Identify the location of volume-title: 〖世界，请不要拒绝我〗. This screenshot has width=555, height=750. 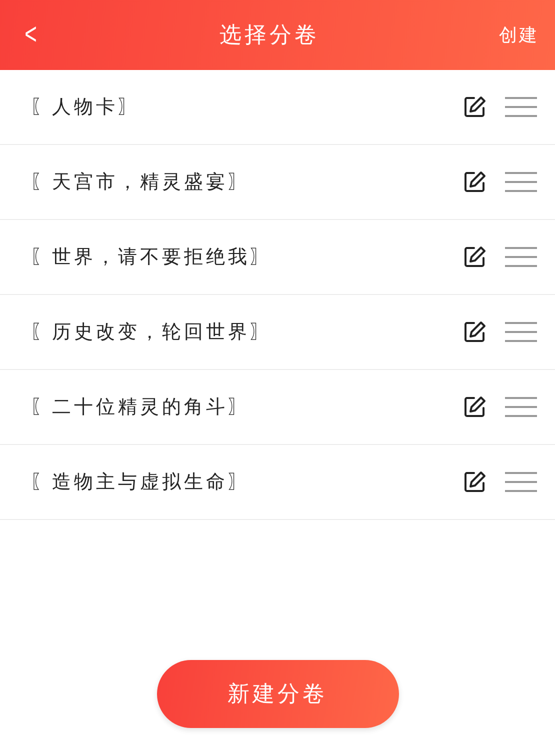
(246, 257).